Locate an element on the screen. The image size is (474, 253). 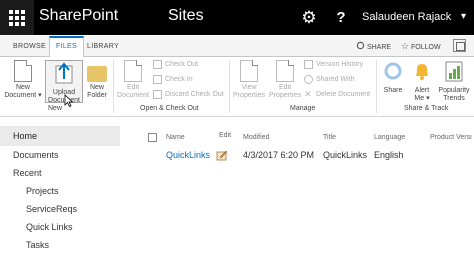
version-history-button: Version History is located at coordinates (333, 64).